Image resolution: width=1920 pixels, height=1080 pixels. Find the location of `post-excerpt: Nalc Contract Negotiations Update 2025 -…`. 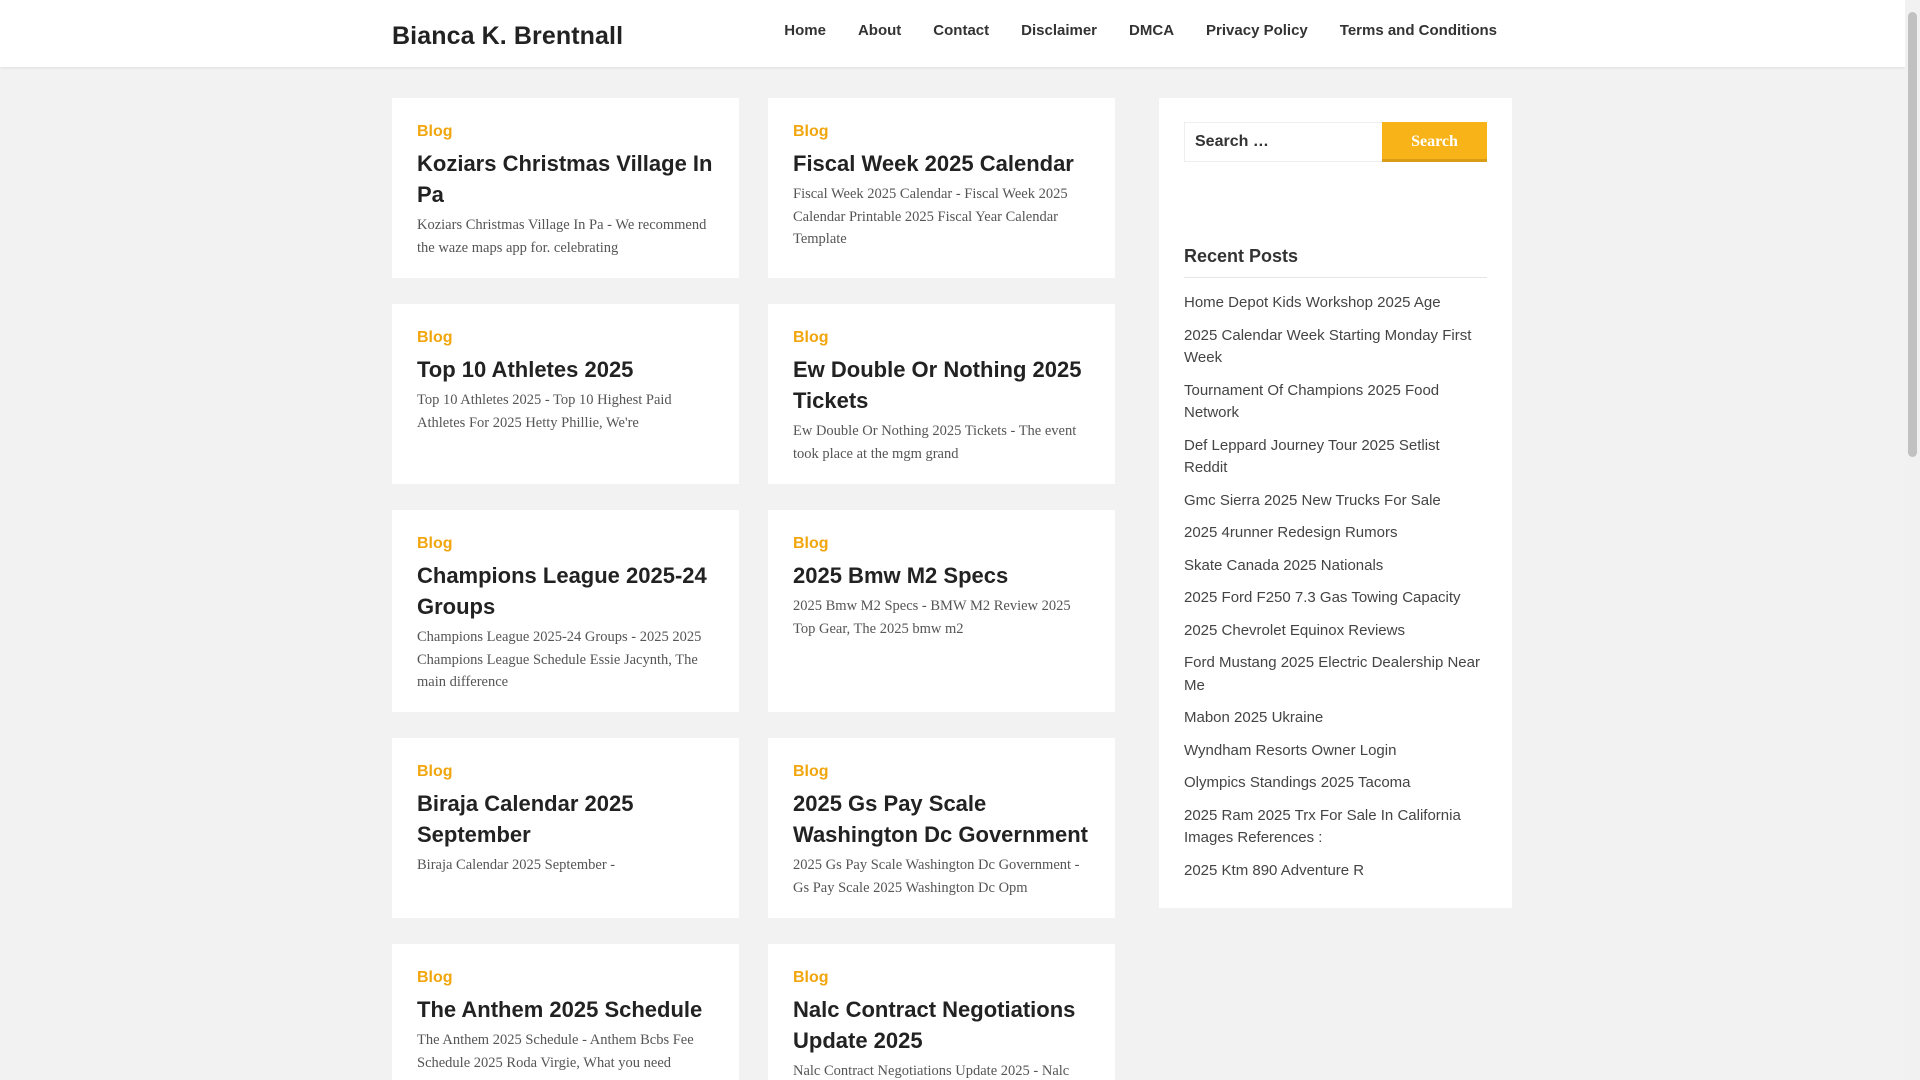

post-excerpt: Nalc Contract Negotiations Update 2025 -… is located at coordinates (931, 1071).